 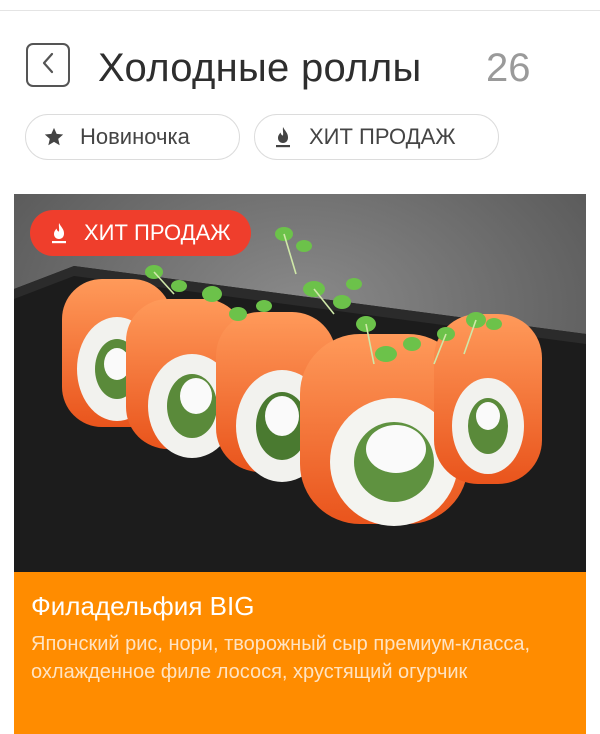 I want to click on filter-chip-hit: ХИТ ПРОДАЖ, so click(x=376, y=137).